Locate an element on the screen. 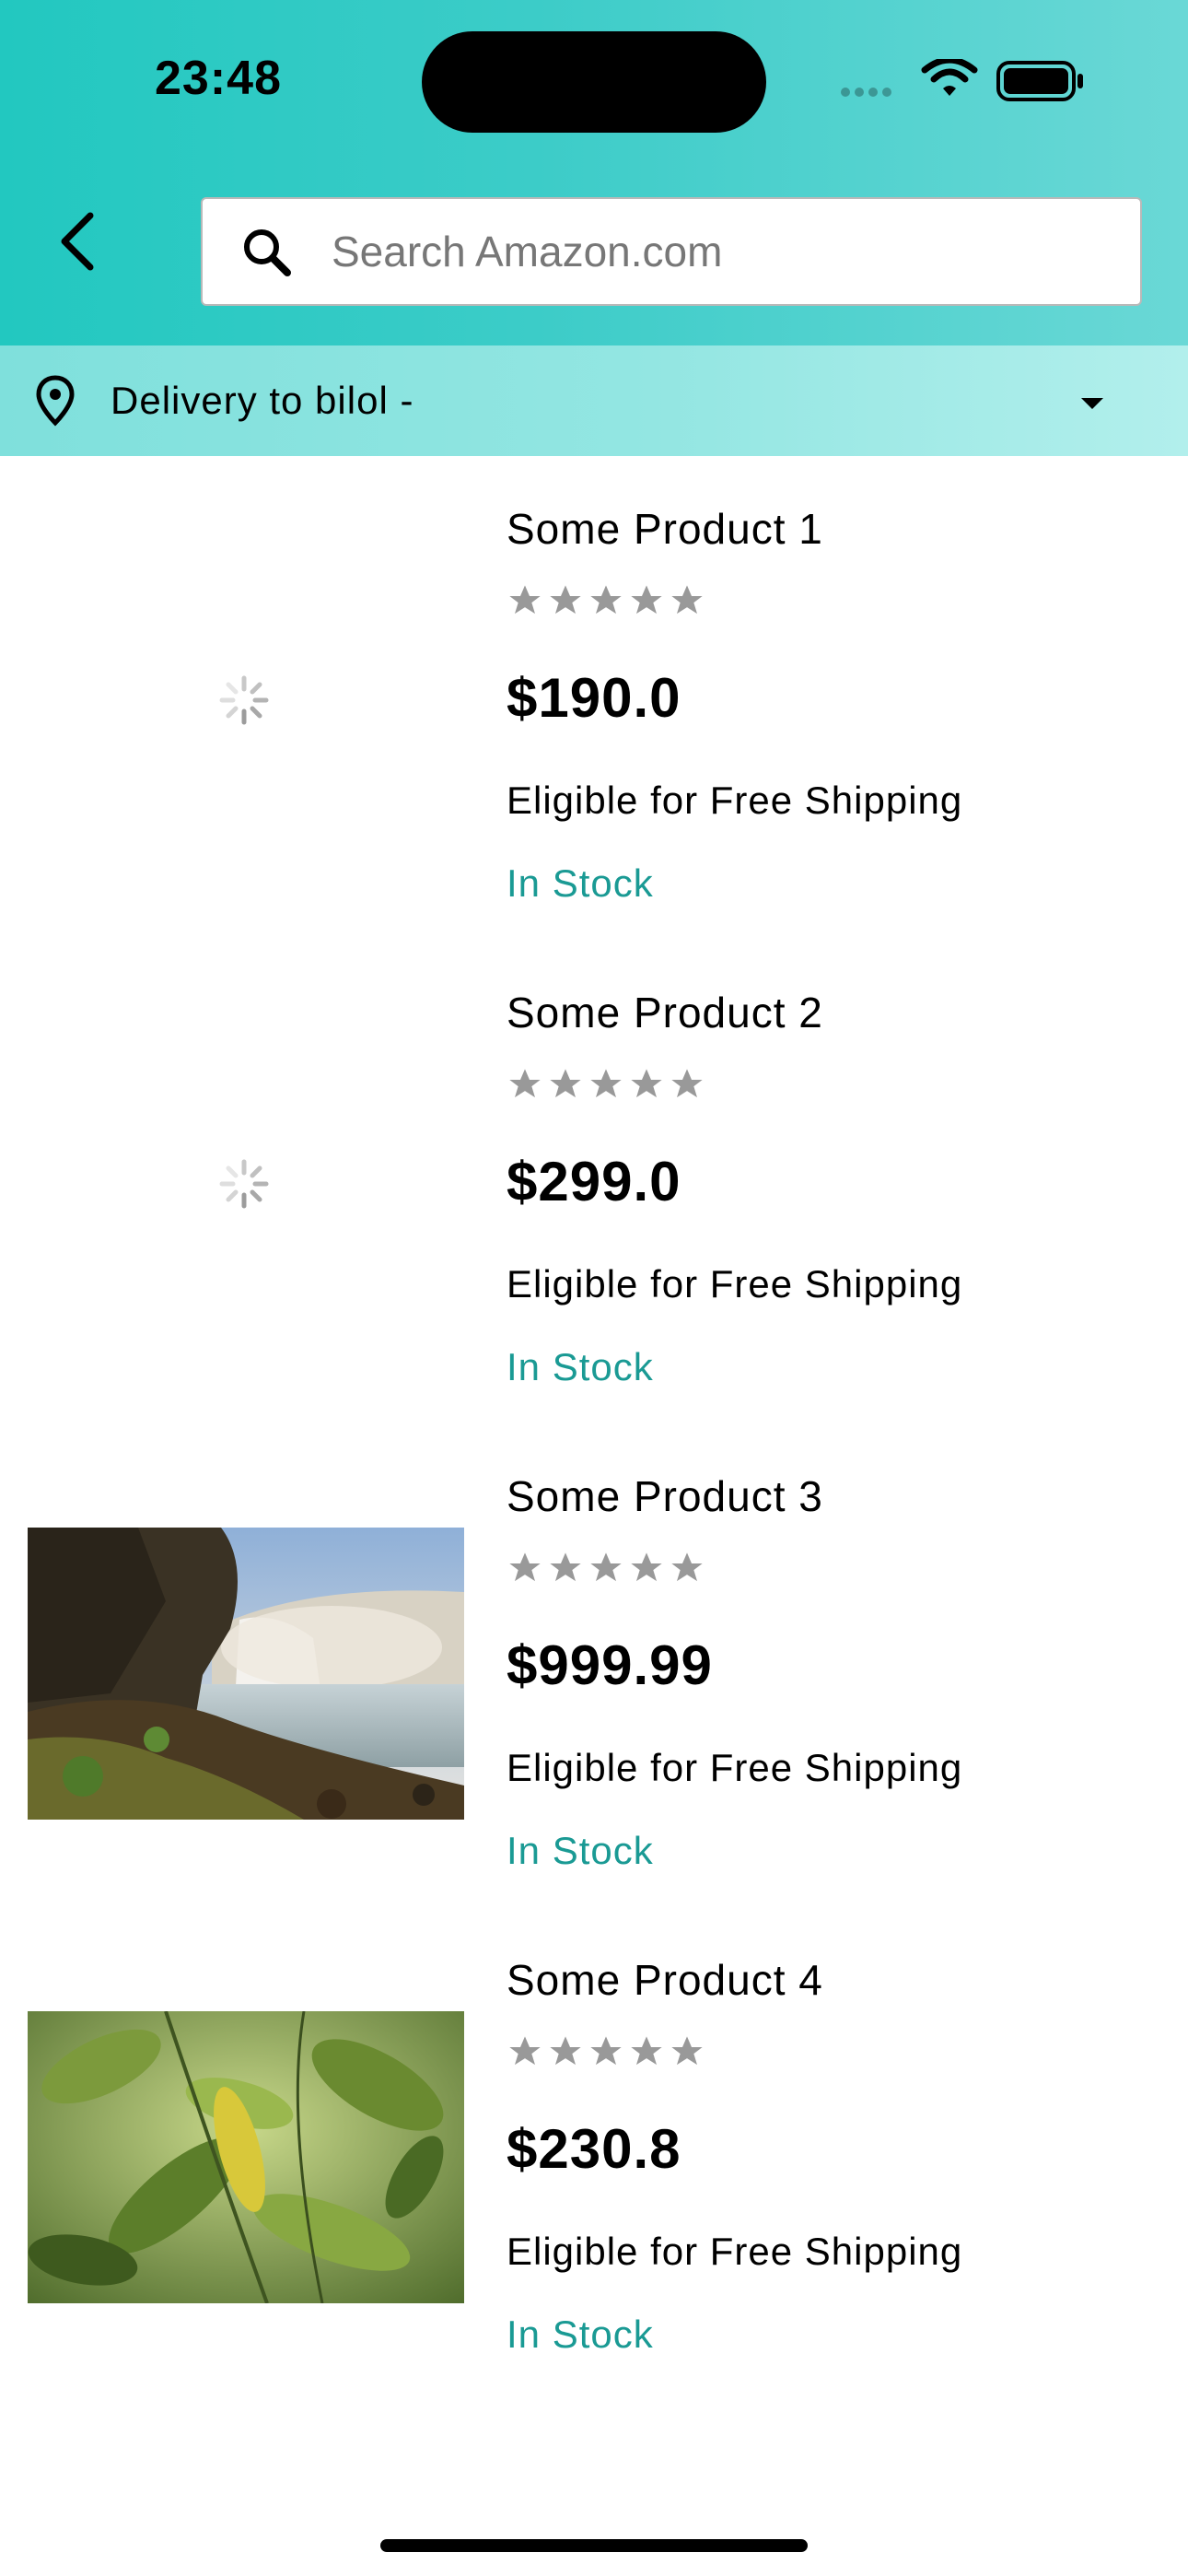 The height and width of the screenshot is (2576, 1188). product-price: $230.8 is located at coordinates (594, 2149).